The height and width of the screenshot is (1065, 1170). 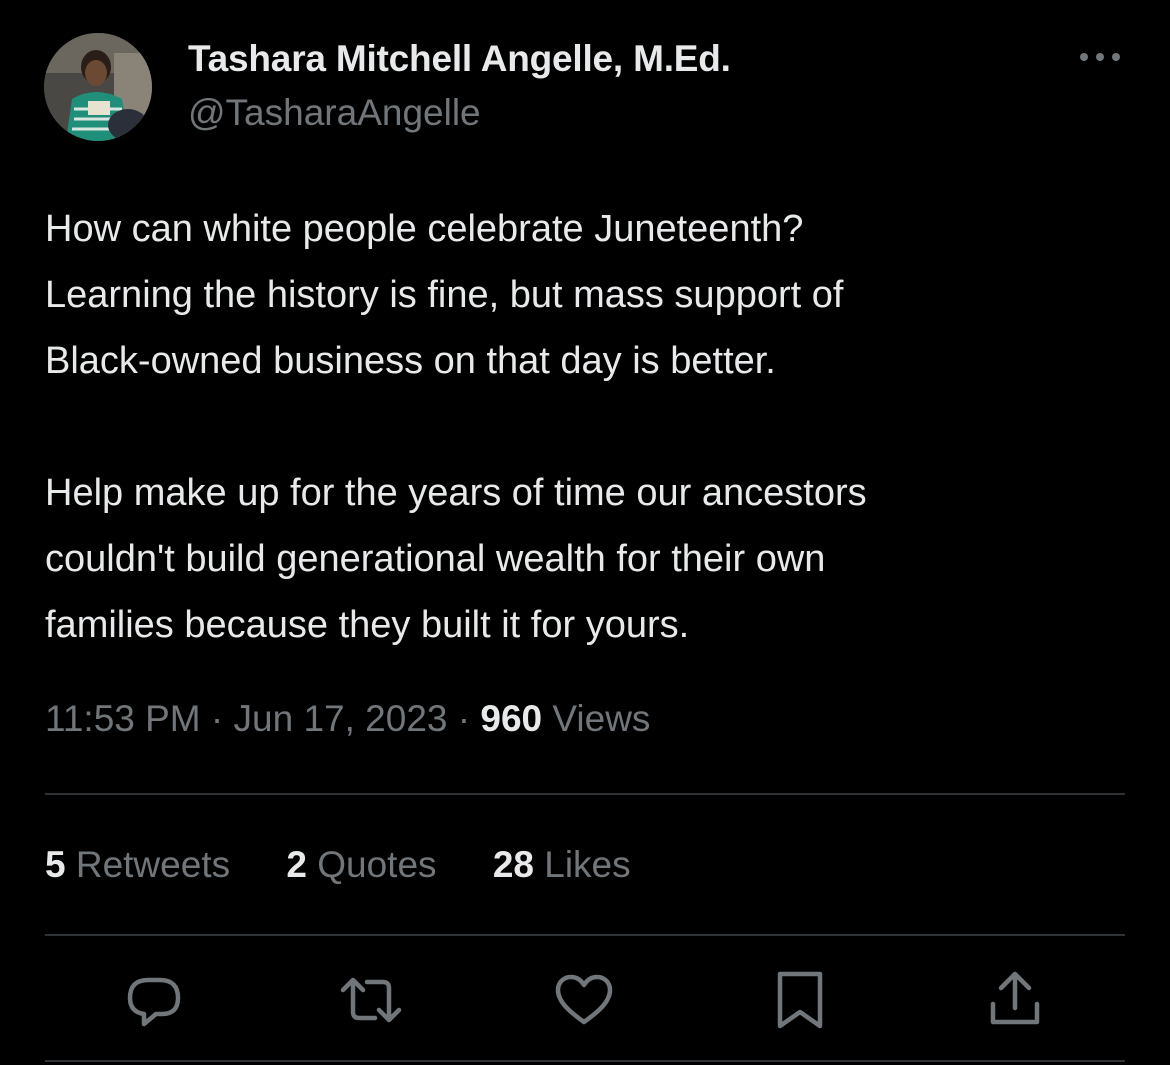 I want to click on avatar, so click(x=98, y=87).